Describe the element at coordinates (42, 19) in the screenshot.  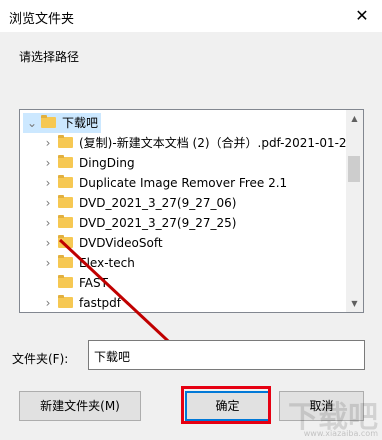
I see `dialog-title: 浏览文件夹` at that location.